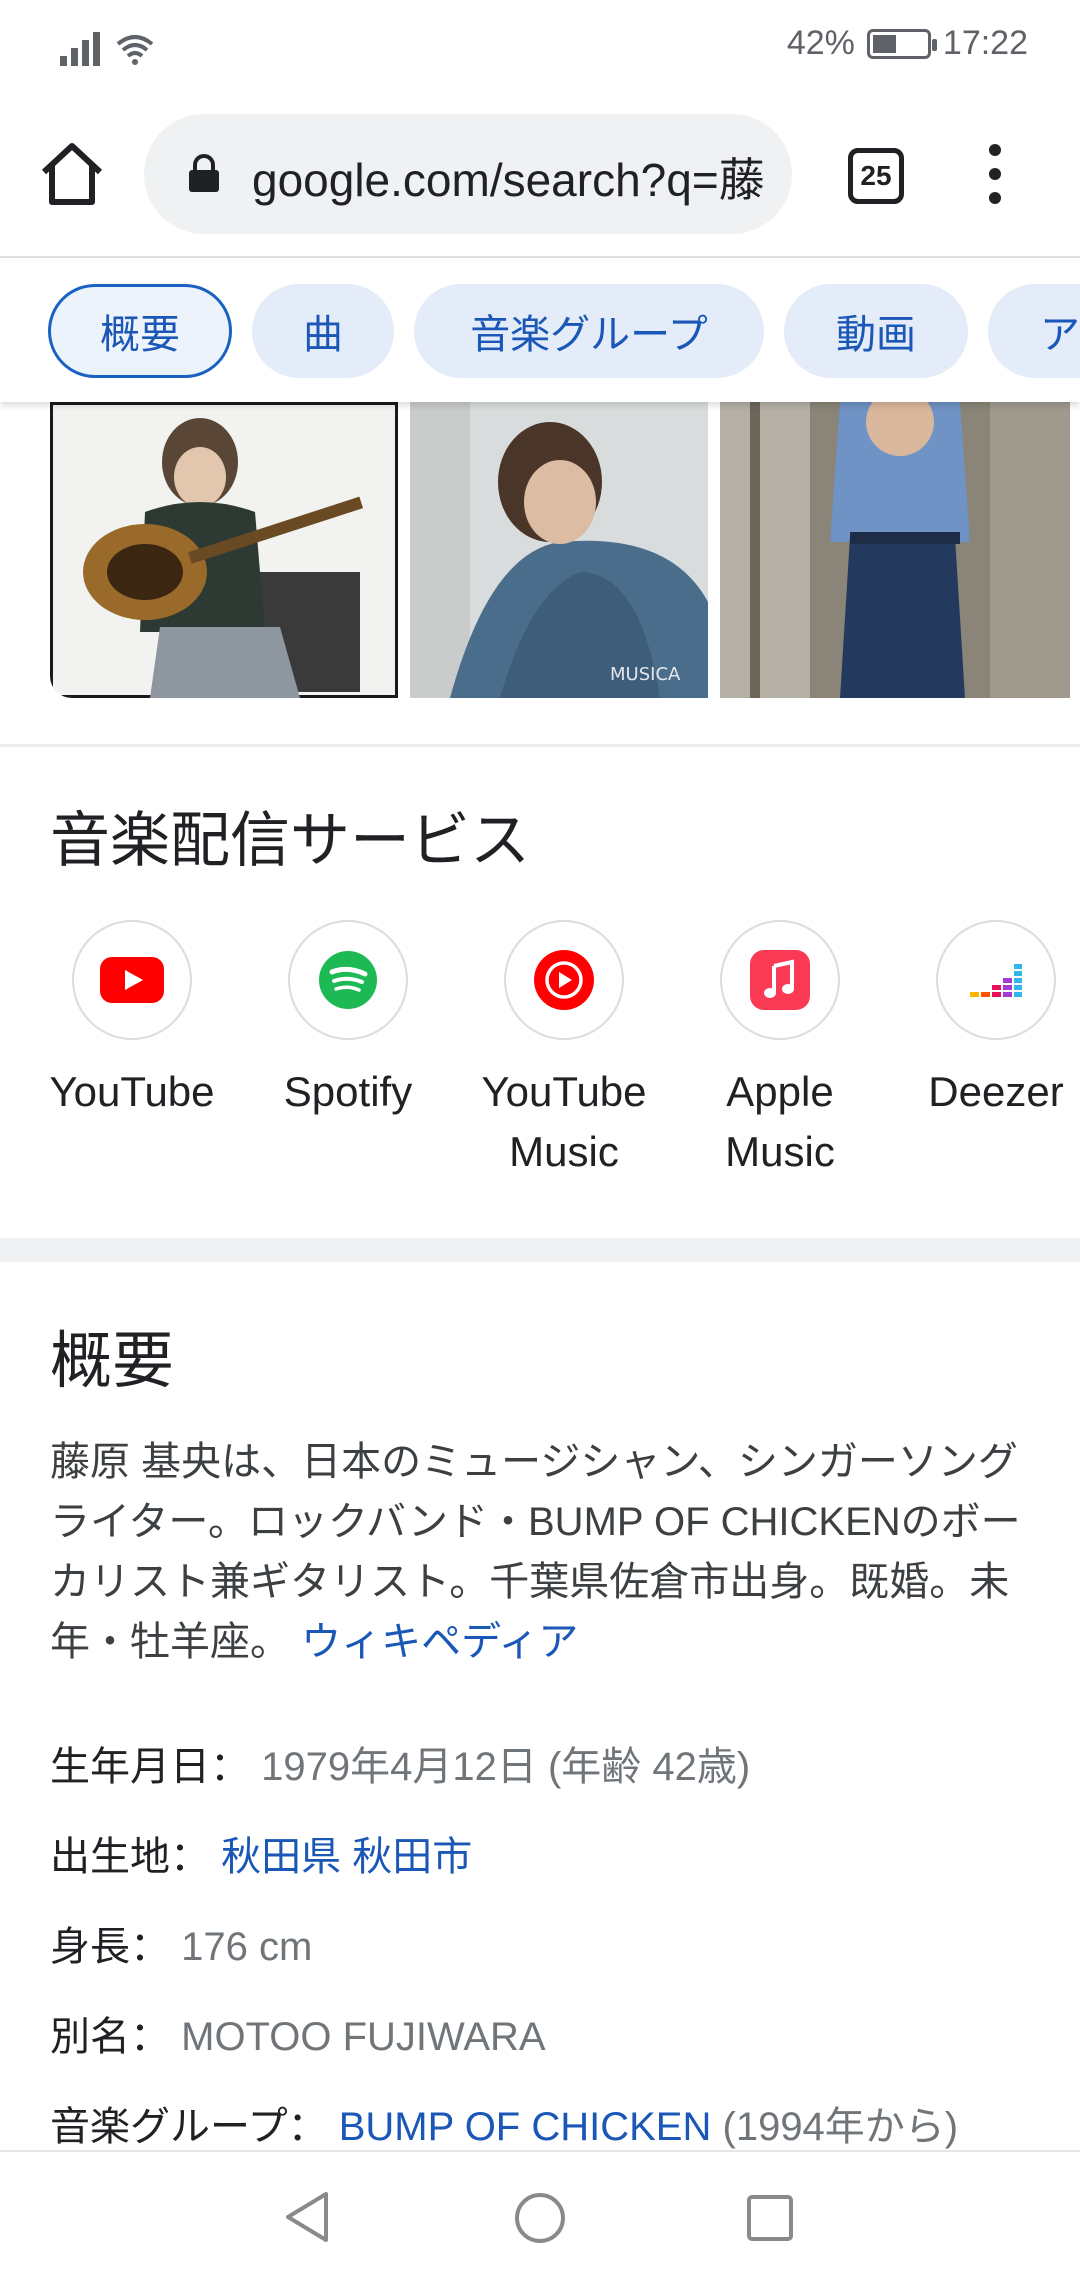  What do you see at coordinates (540, 1250) in the screenshot?
I see `section-separator` at bounding box center [540, 1250].